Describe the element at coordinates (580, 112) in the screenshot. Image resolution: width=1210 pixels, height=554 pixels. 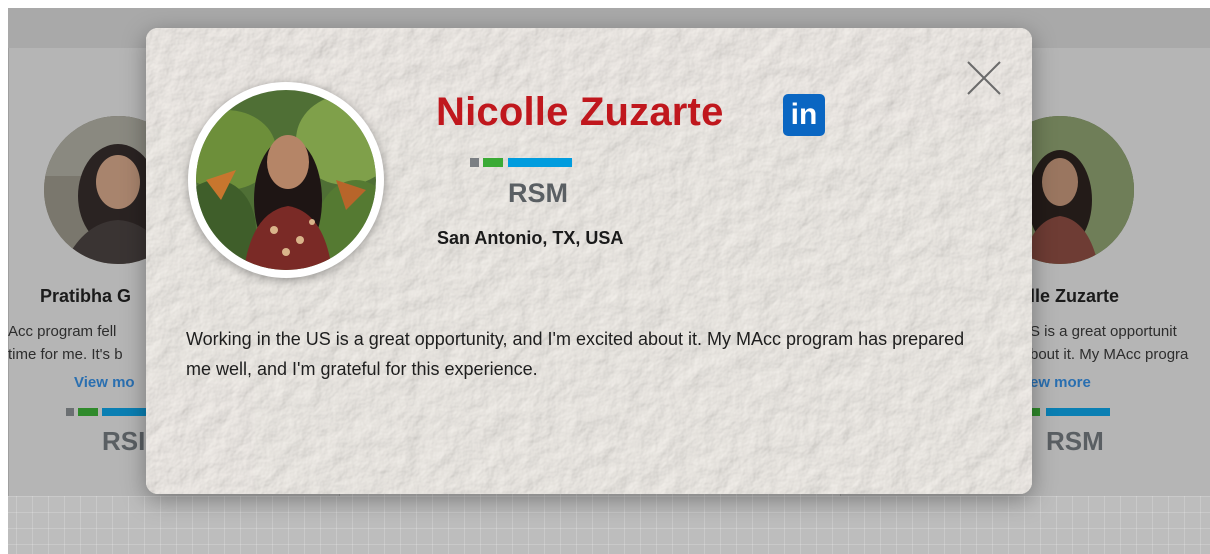
I see `person-name: Nicolle Zuzarte` at that location.